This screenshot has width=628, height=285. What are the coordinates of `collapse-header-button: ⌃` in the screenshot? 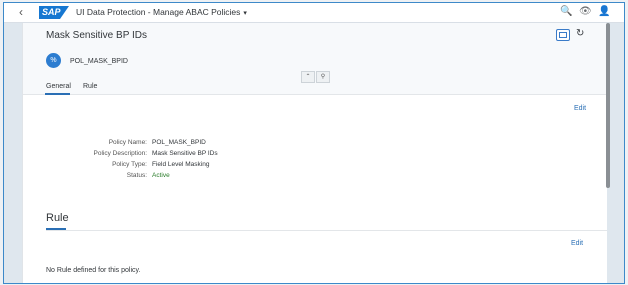 It's located at (308, 77).